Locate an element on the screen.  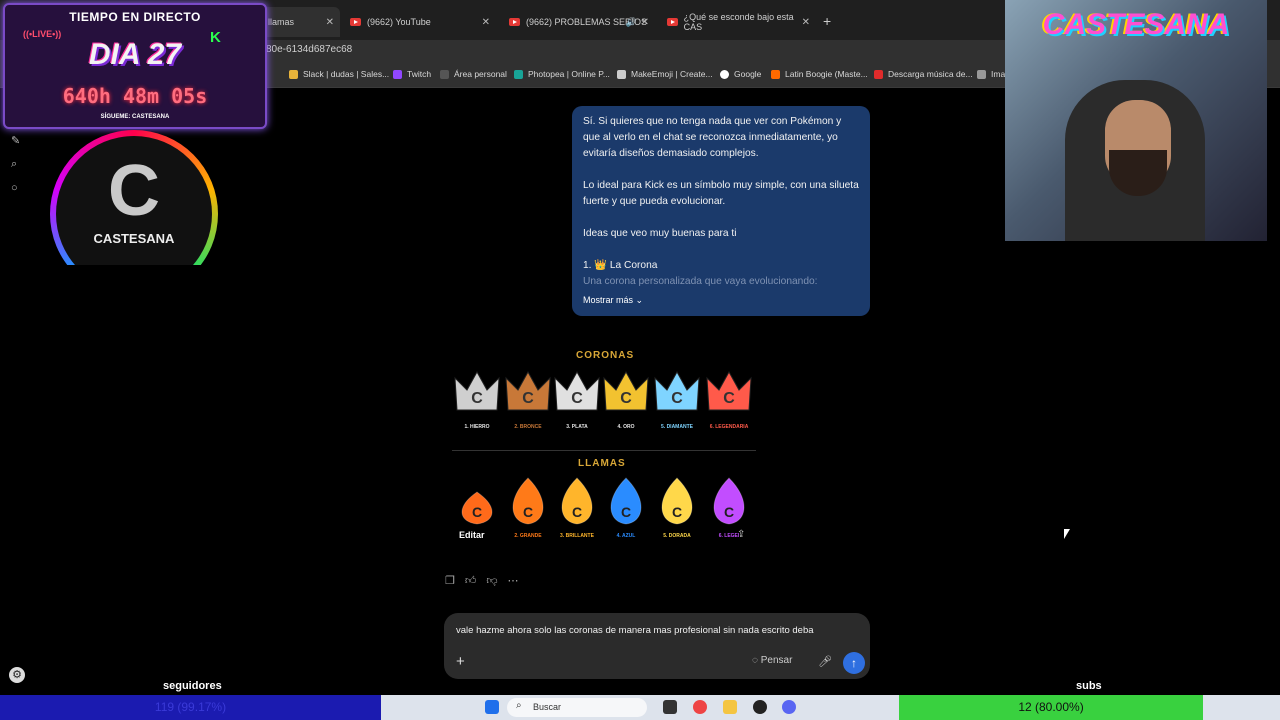
subs-bar: 12 (80.00%) is located at coordinates (1051, 707).